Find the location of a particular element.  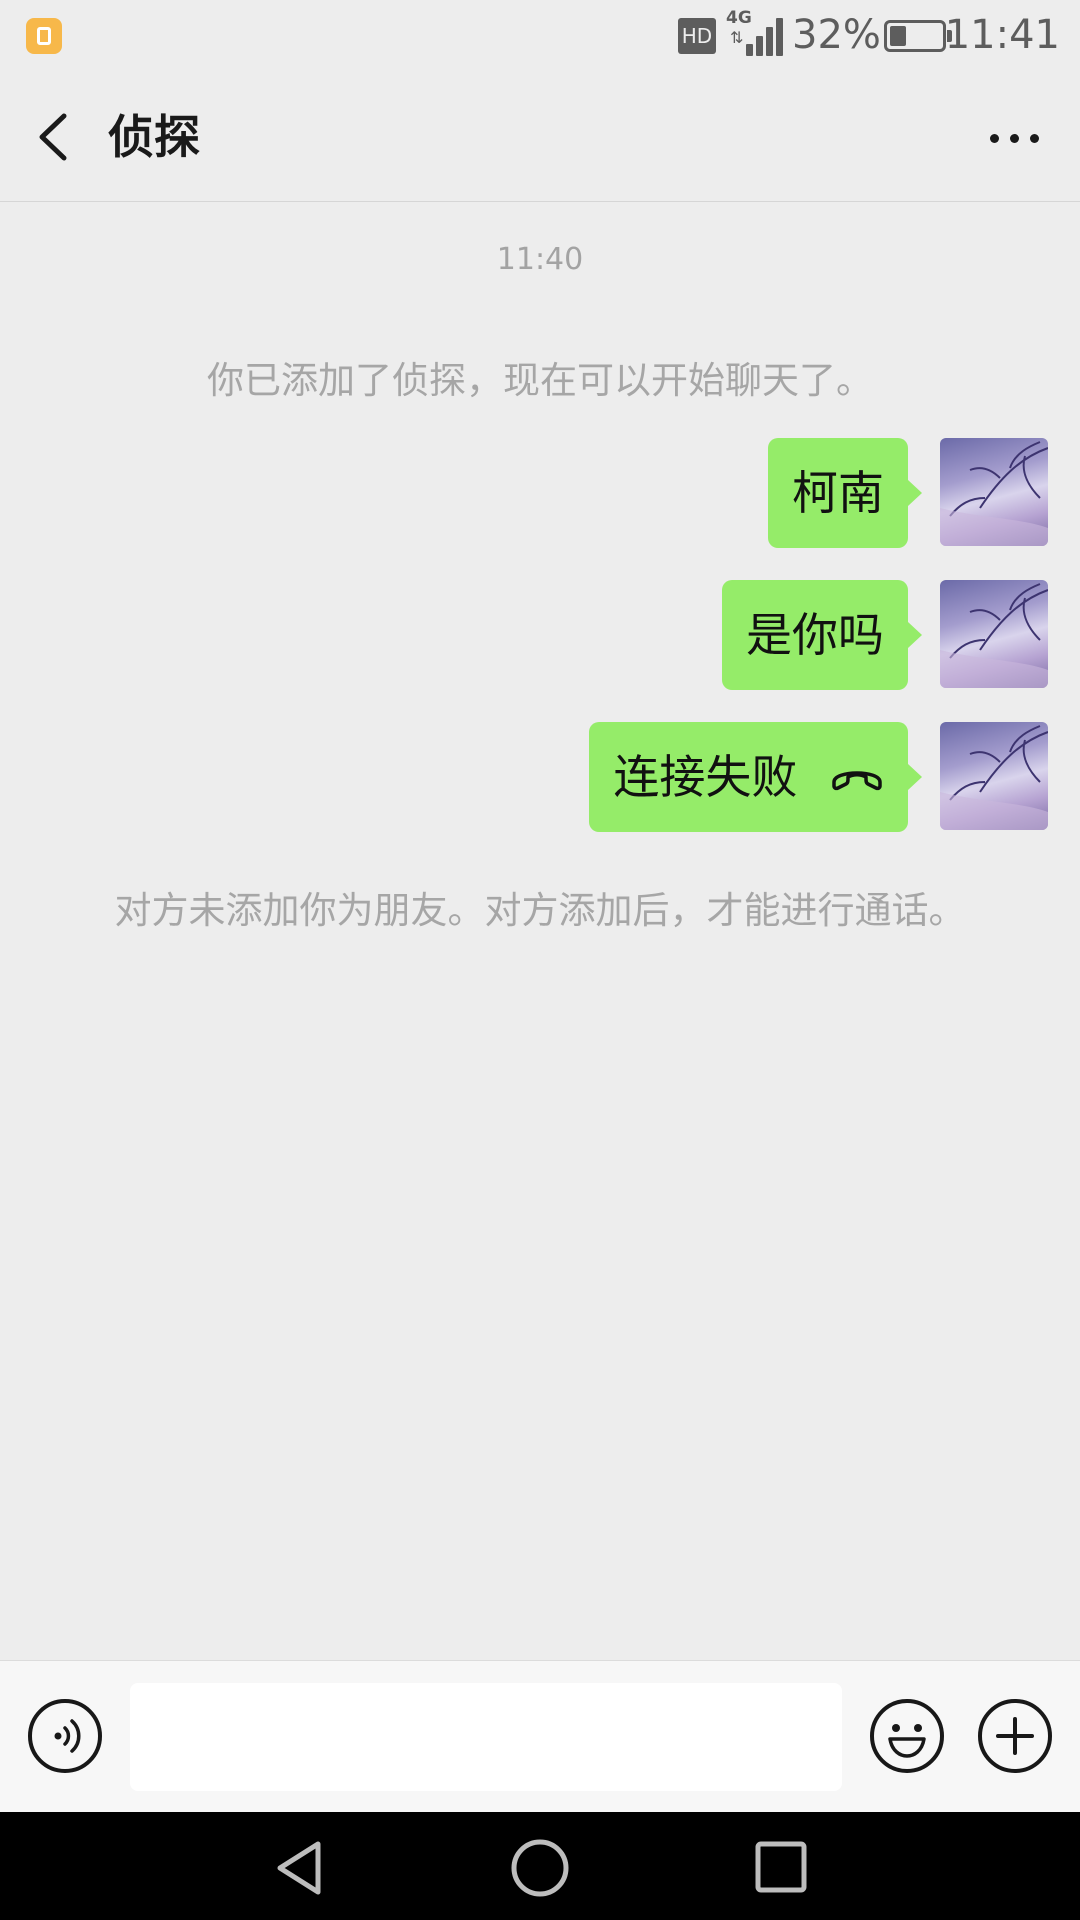

message-text: 柯南 is located at coordinates (838, 493).